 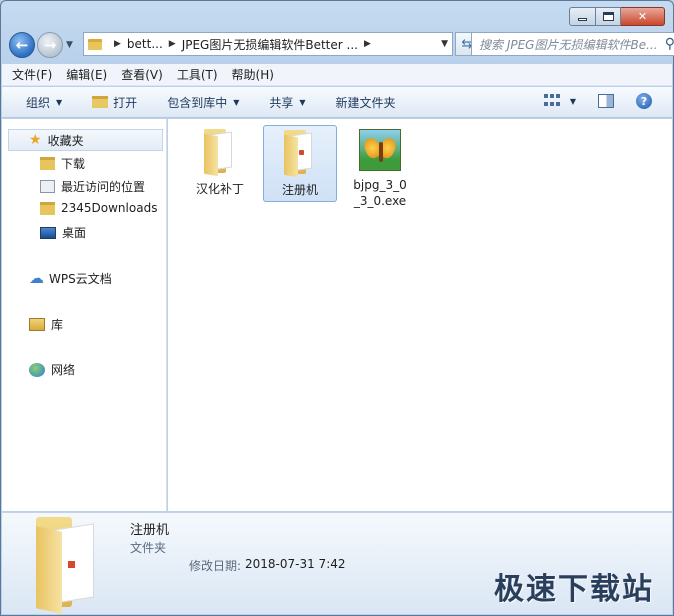 I want to click on include-in-library-button: 包含到库中 ▼, so click(x=203, y=102).